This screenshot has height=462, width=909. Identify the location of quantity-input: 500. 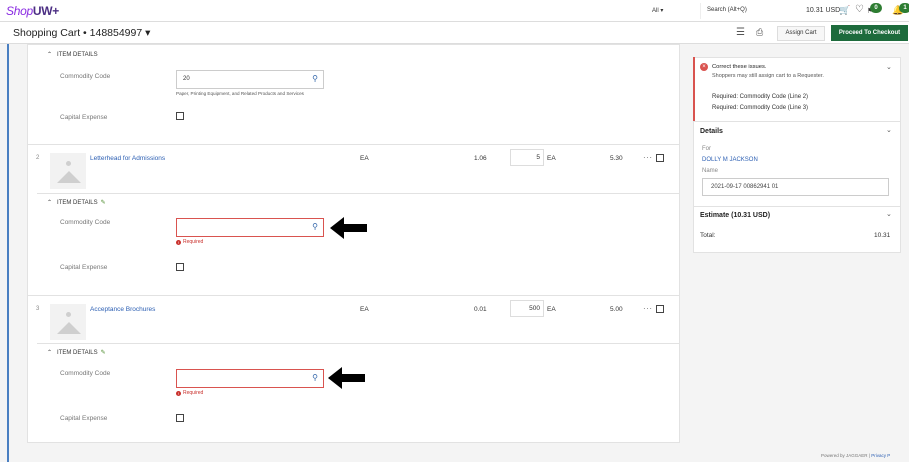
(527, 308).